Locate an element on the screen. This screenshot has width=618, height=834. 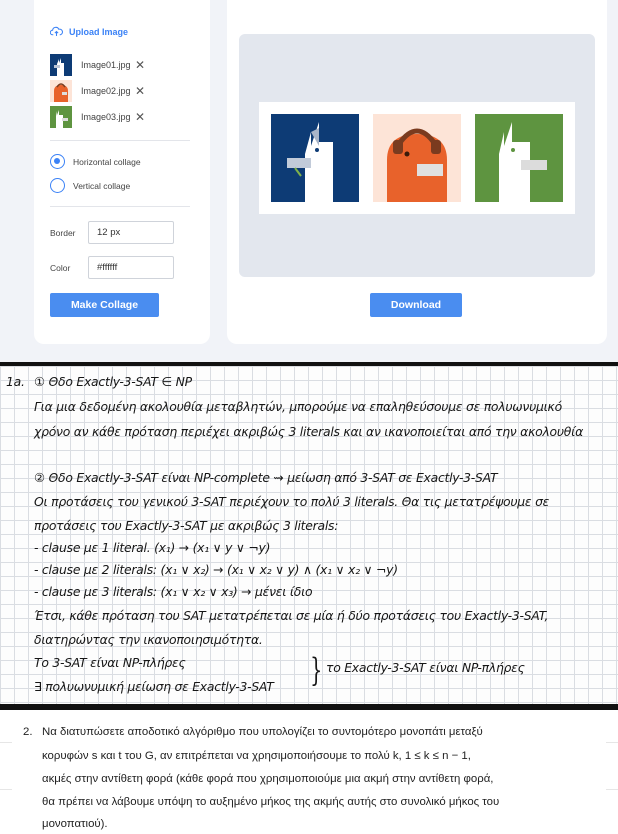
upload-image-label: Upload Image is located at coordinates (99, 31).